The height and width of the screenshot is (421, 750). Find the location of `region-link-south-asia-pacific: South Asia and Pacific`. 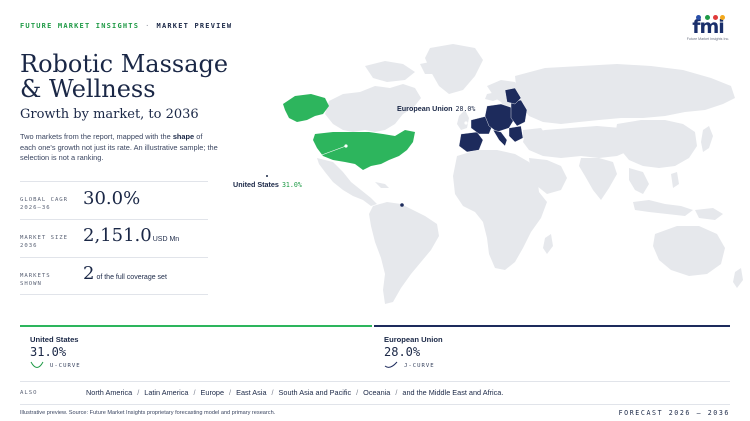

region-link-south-asia-pacific: South Asia and Pacific is located at coordinates (315, 392).